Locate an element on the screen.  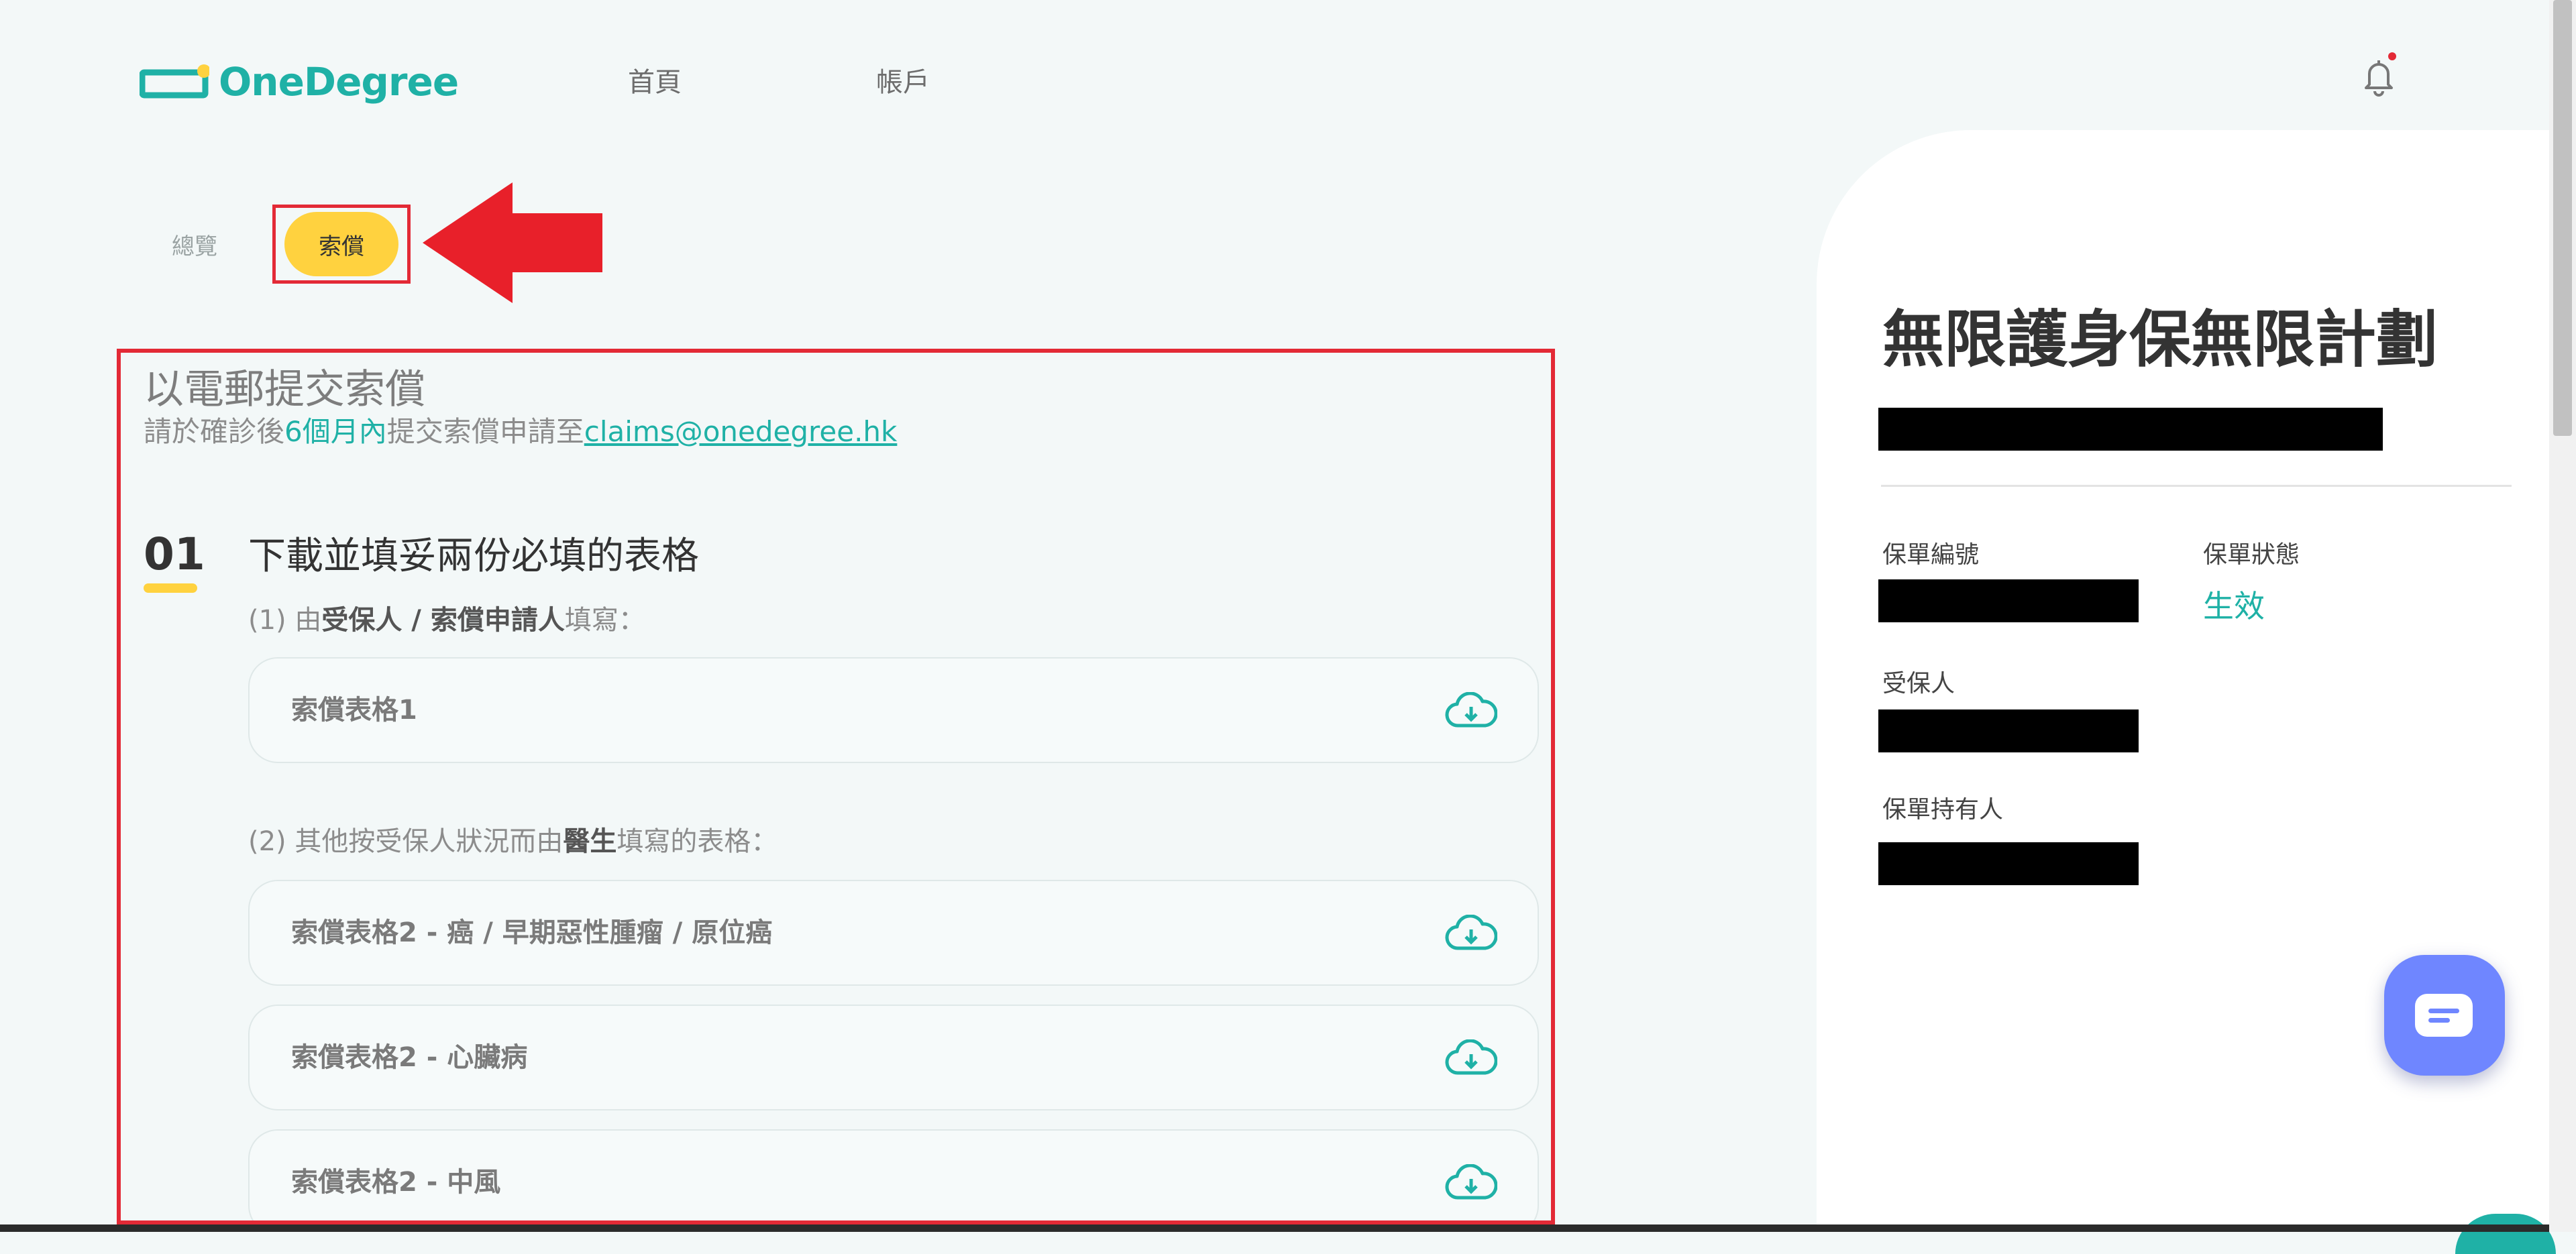
logo-mark-icon is located at coordinates (175, 81).